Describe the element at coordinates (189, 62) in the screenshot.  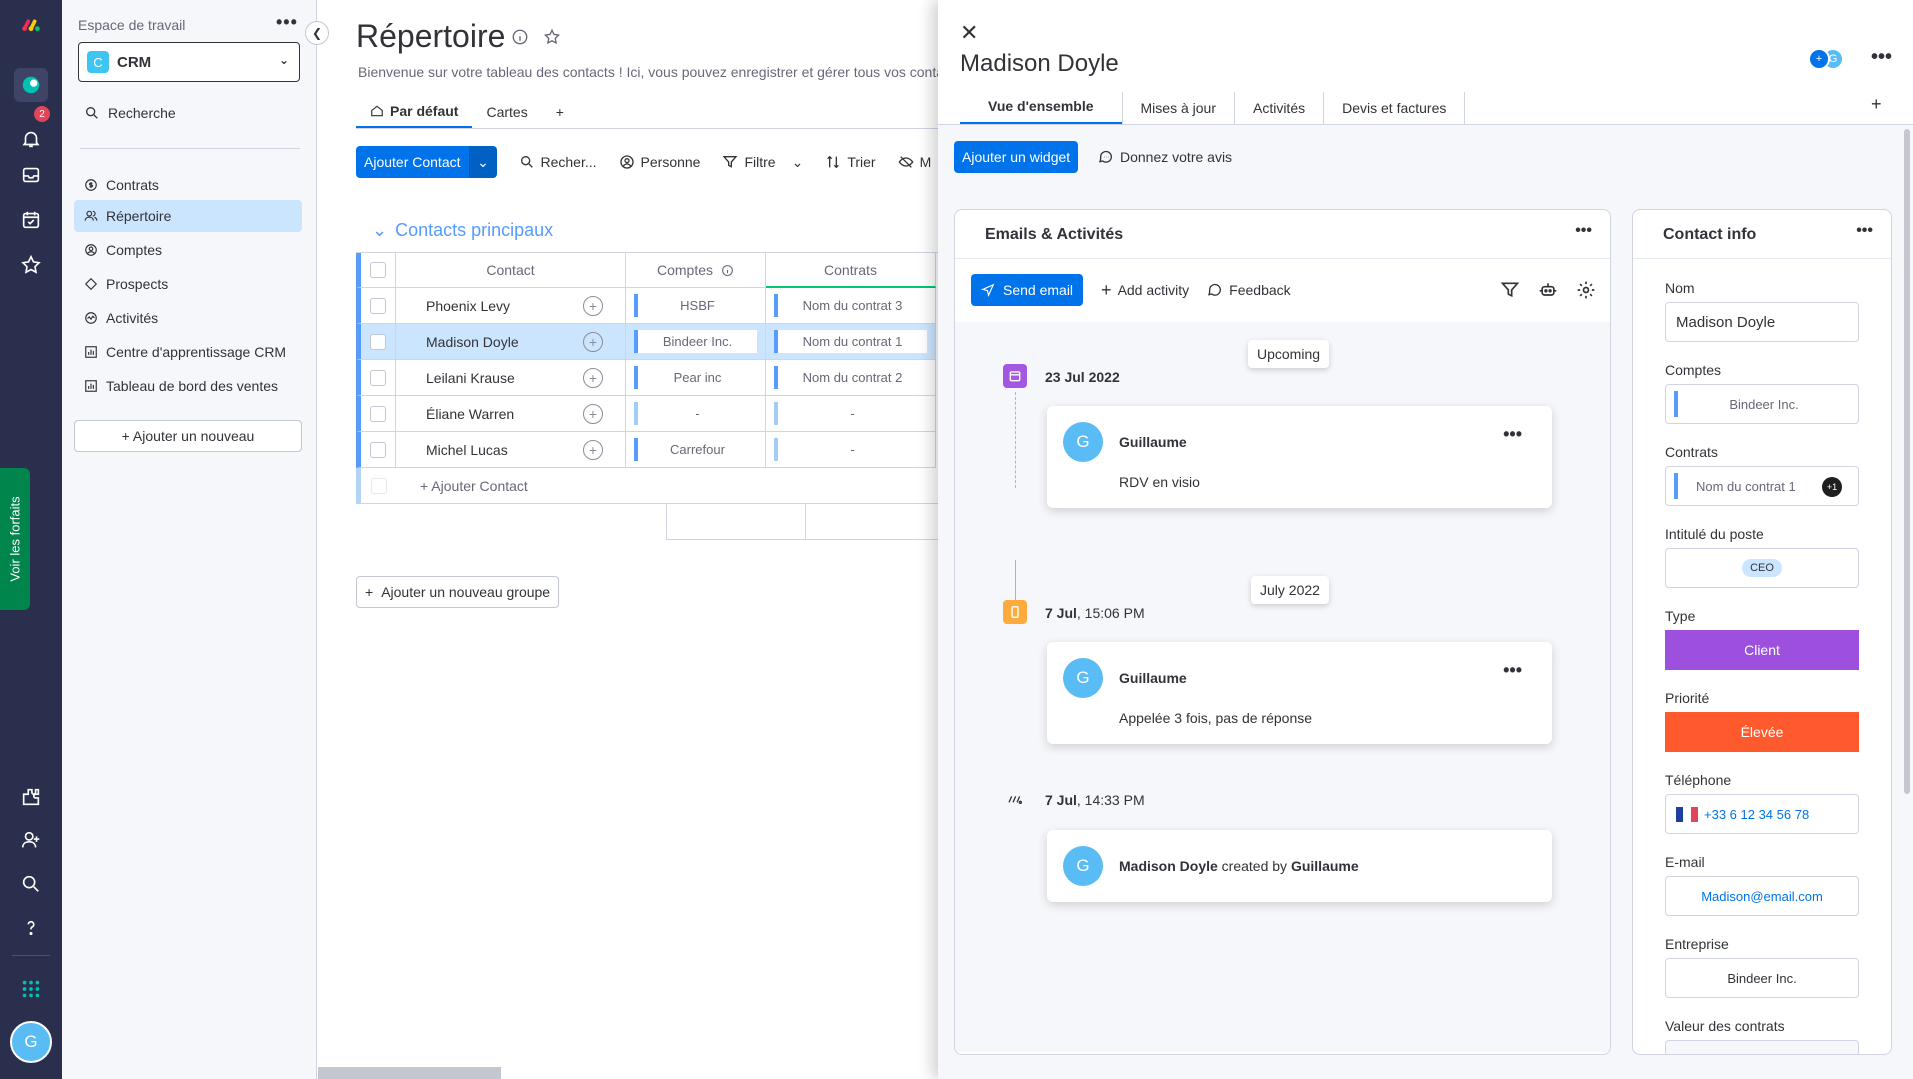
I see `workspace-selector: C CRM ⌄` at that location.